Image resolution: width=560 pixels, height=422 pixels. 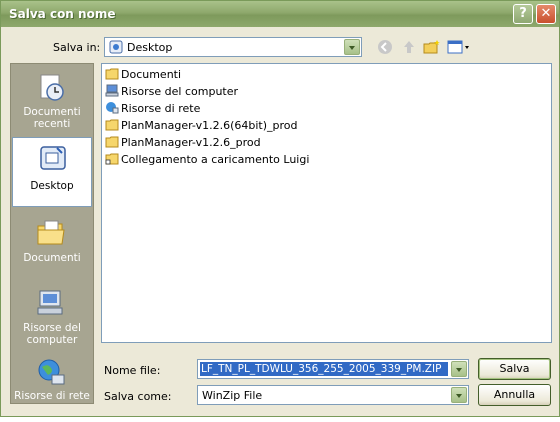 What do you see at coordinates (209, 125) in the screenshot?
I see `file-name: PlanManager-v1.2.6(64bit)_prod` at bounding box center [209, 125].